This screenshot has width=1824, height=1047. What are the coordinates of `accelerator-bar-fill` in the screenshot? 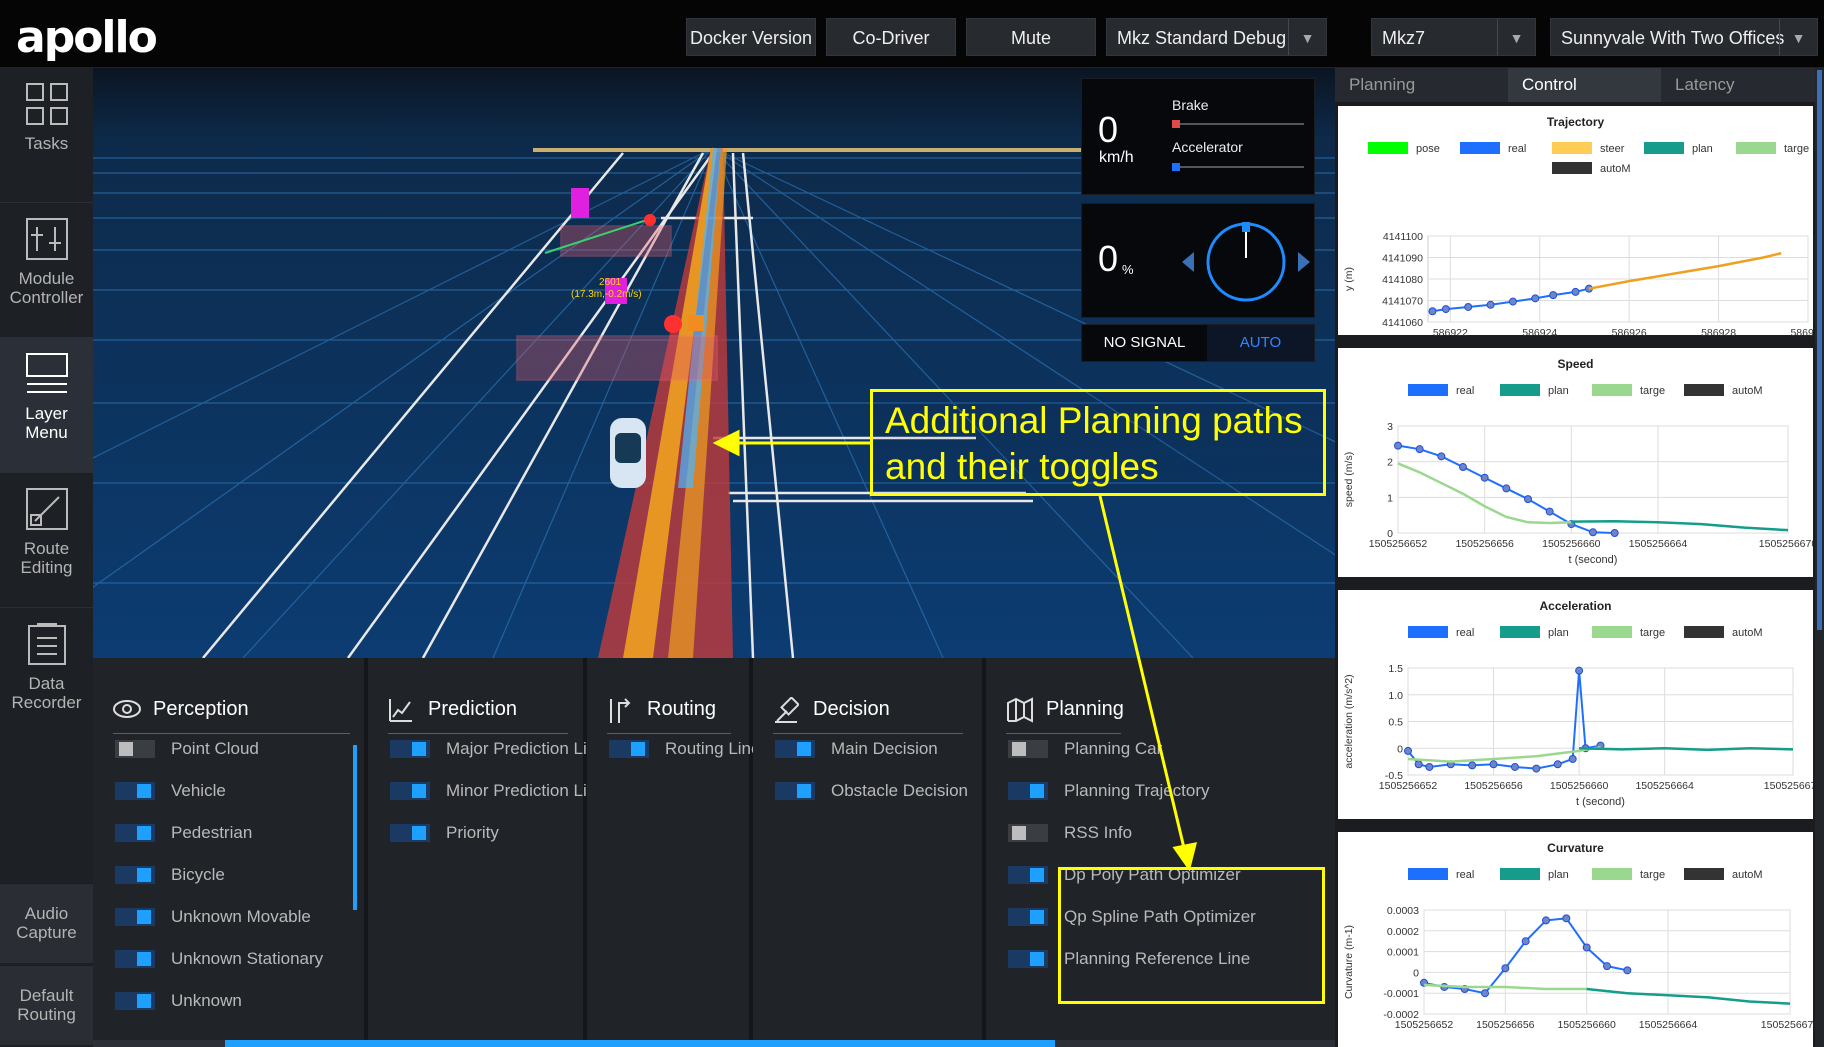 It's located at (1176, 167).